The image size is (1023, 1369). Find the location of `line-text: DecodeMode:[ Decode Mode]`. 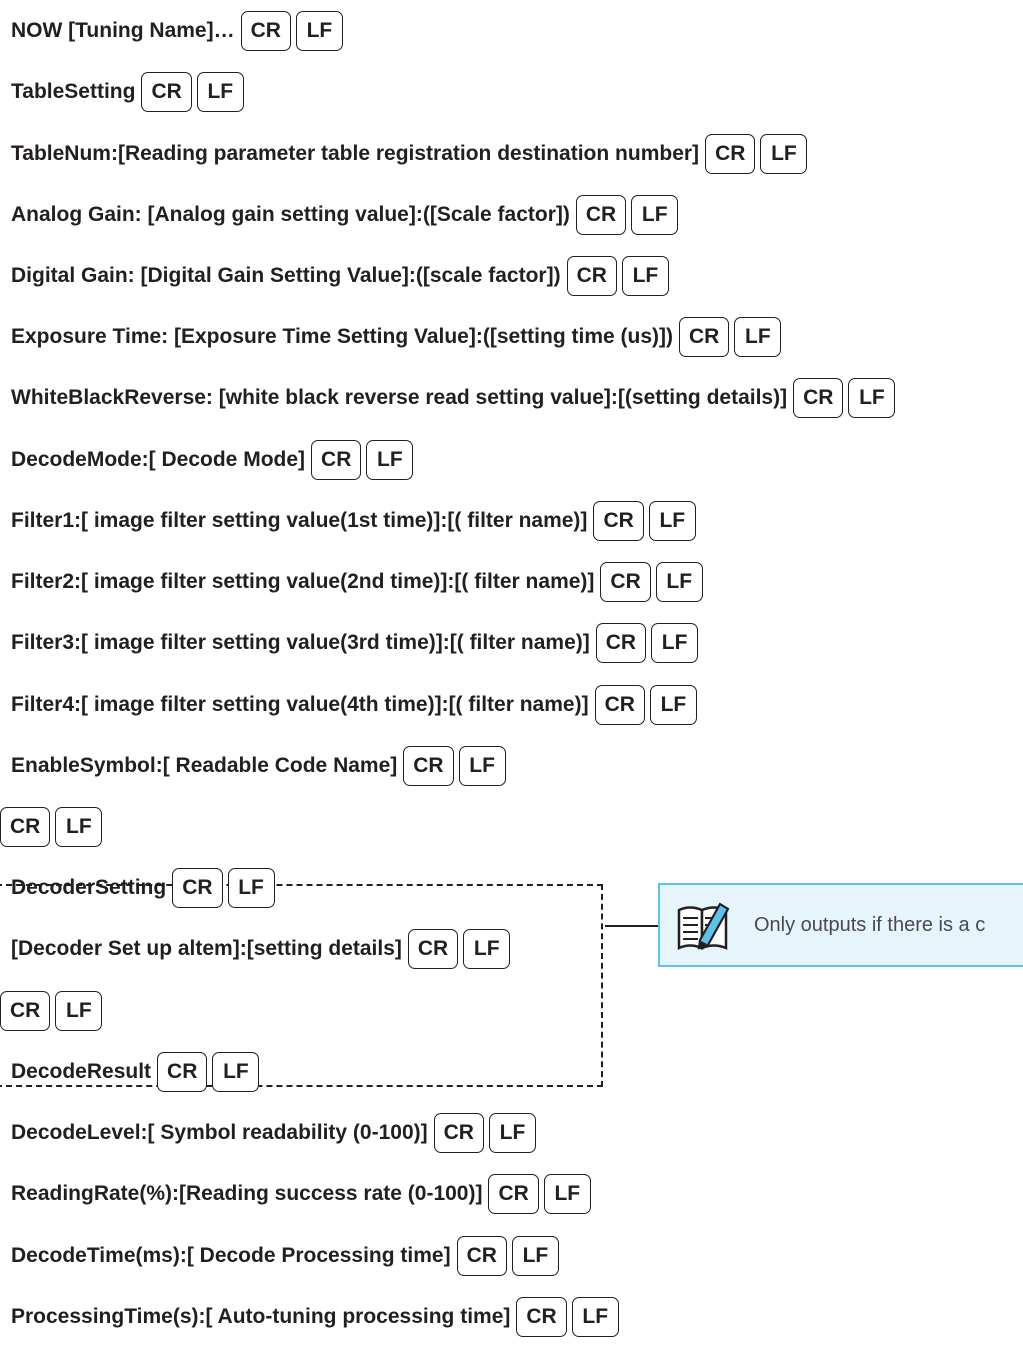

line-text: DecodeMode:[ Decode Mode] is located at coordinates (158, 459).